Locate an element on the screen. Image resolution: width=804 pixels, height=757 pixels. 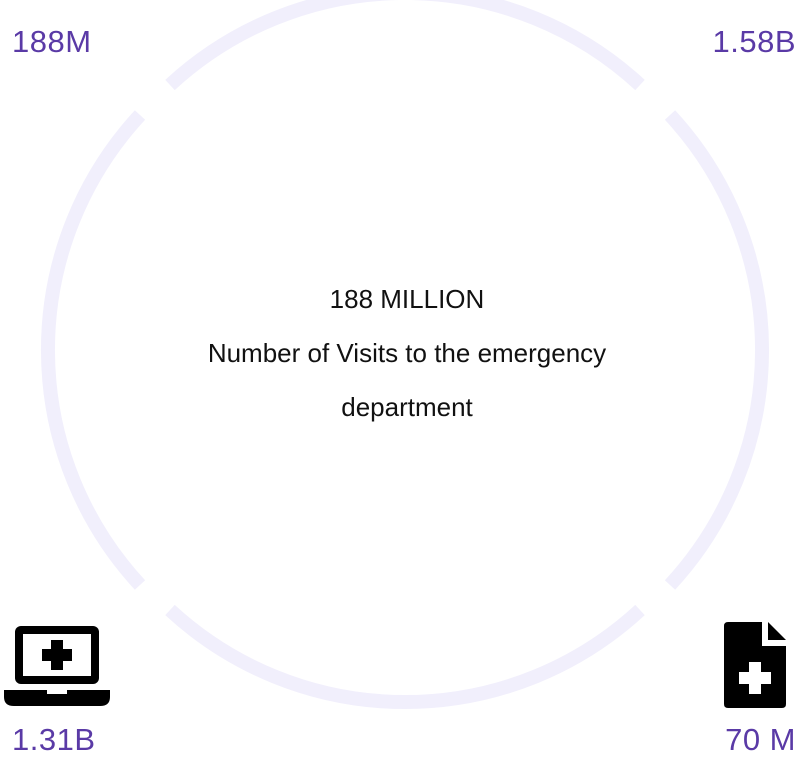
center-description-line-2: department is located at coordinates (407, 407).